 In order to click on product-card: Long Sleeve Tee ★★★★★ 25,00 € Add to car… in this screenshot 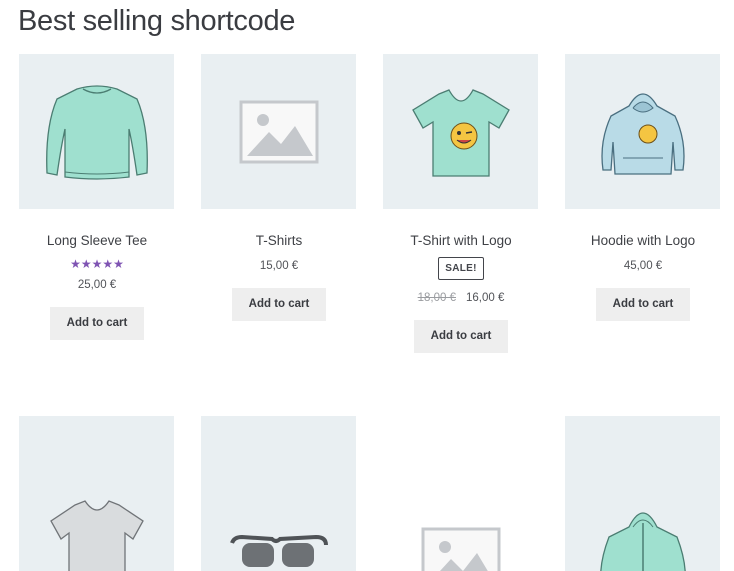, I will do `click(97, 197)`.